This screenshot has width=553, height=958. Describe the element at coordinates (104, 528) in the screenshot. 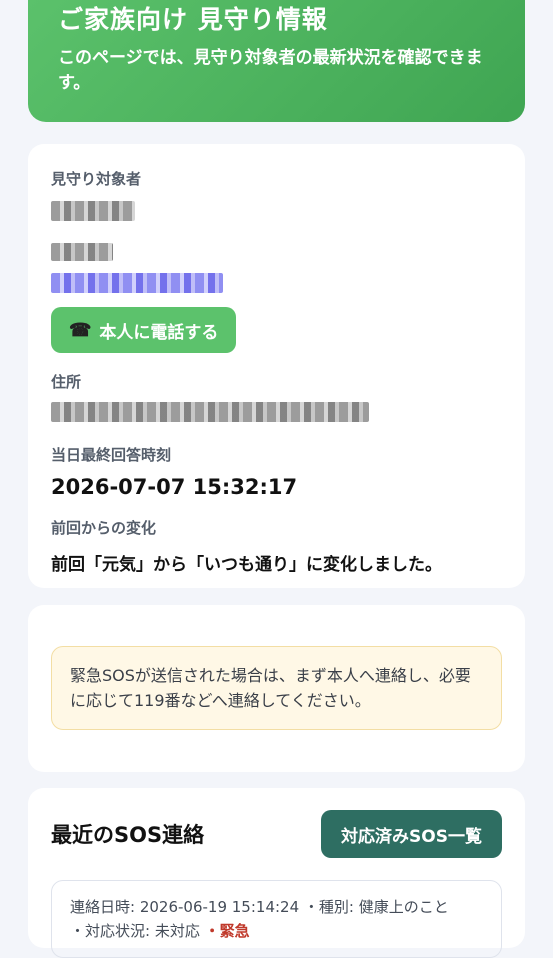

I see `change-label: 前回からの変化` at that location.